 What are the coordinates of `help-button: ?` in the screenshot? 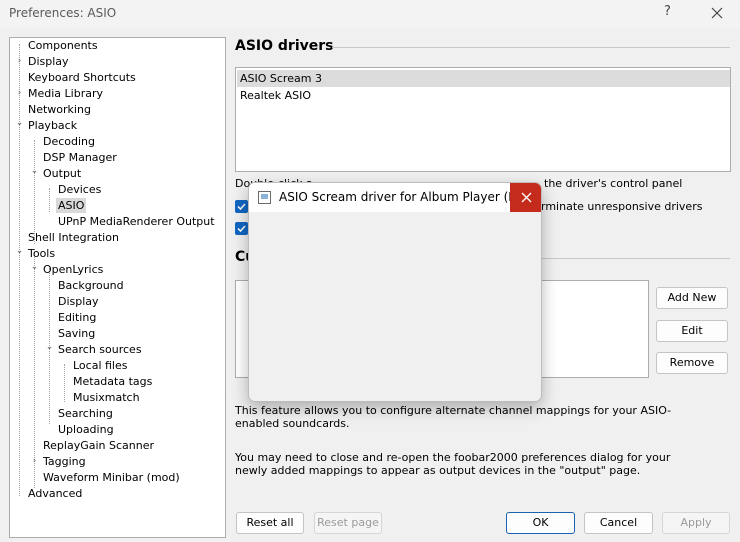 It's located at (667, 11).